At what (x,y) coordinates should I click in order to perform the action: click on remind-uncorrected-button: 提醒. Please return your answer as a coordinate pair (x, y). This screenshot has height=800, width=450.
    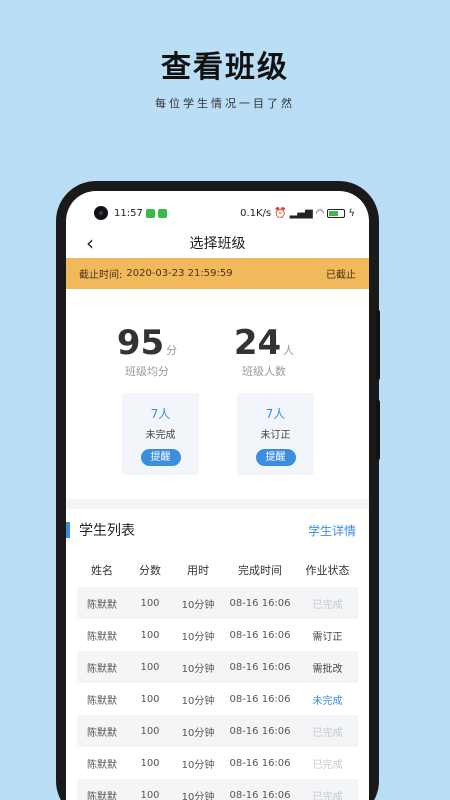
    Looking at the image, I should click on (275, 457).